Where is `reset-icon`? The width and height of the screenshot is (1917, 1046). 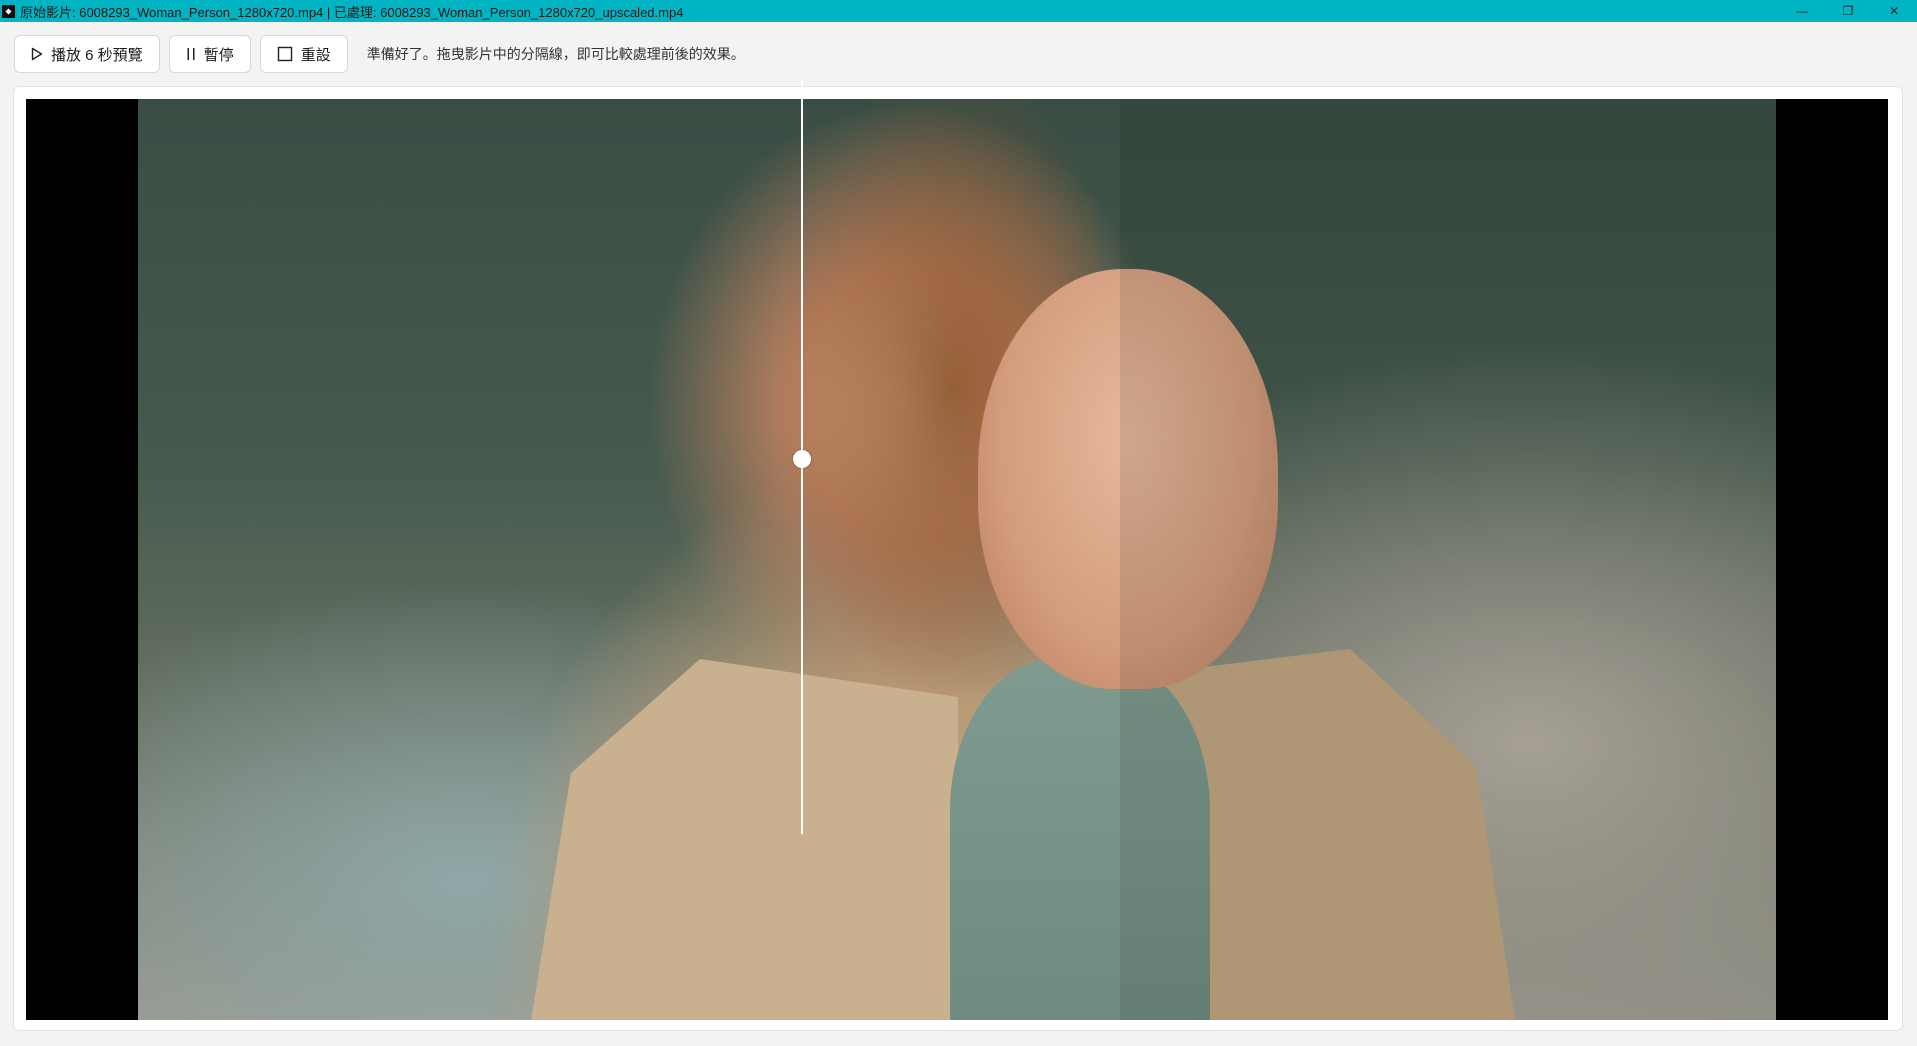
reset-icon is located at coordinates (284, 54).